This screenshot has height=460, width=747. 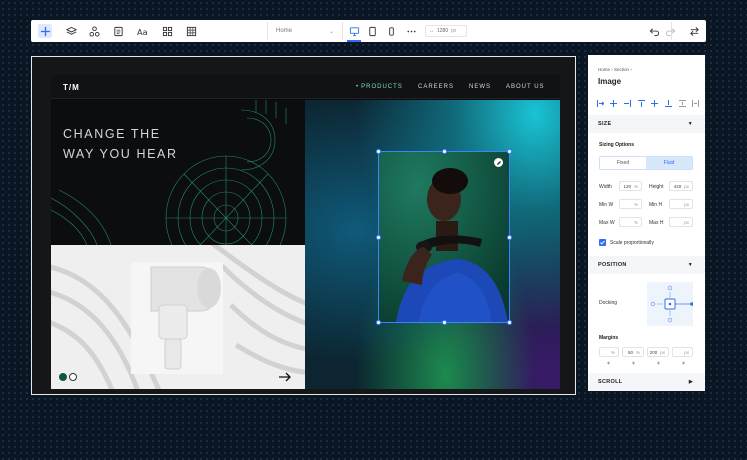 What do you see at coordinates (616, 145) in the screenshot?
I see `sizing-options-label: Sizing Options` at bounding box center [616, 145].